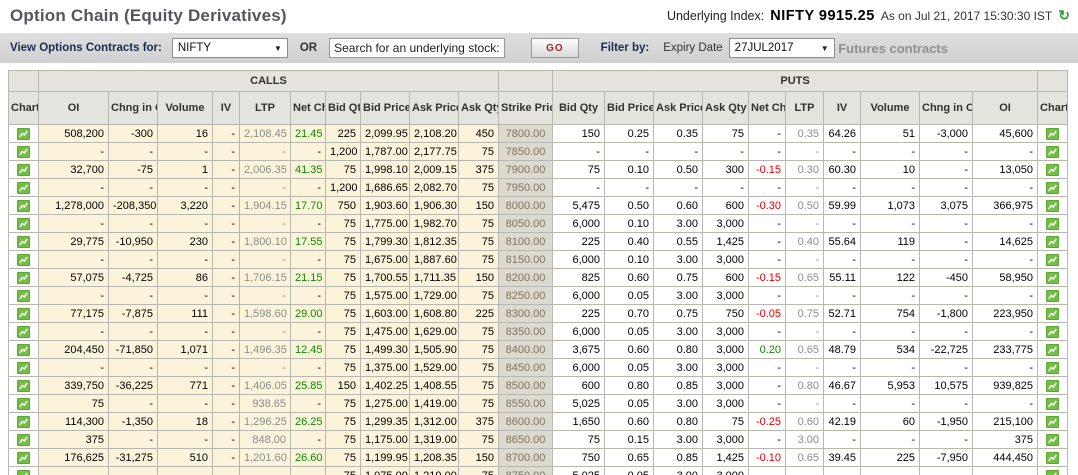  What do you see at coordinates (629, 187) in the screenshot?
I see `puts-bid_price-cell: -` at bounding box center [629, 187].